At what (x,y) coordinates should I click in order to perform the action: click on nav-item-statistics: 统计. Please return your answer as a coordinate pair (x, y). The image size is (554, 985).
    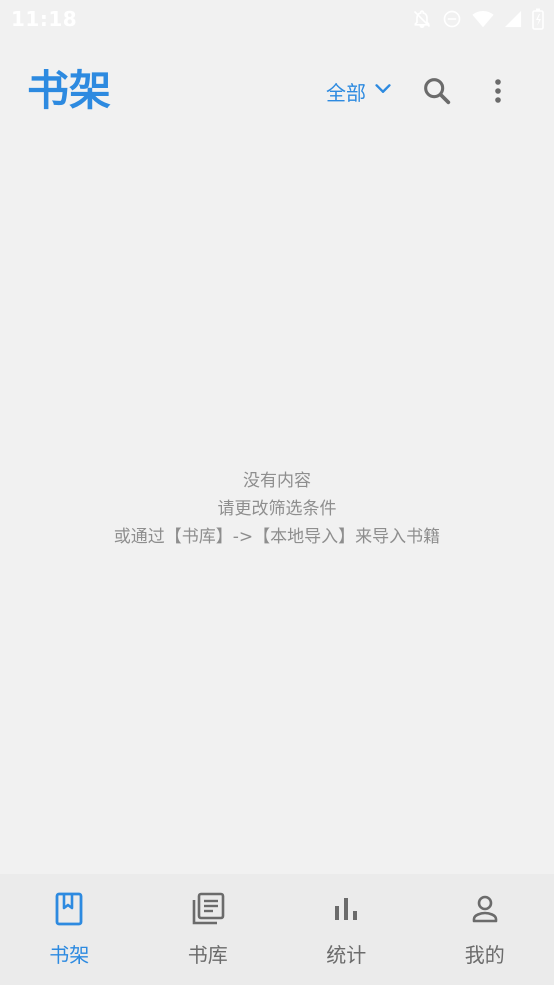
    Looking at the image, I should click on (346, 929).